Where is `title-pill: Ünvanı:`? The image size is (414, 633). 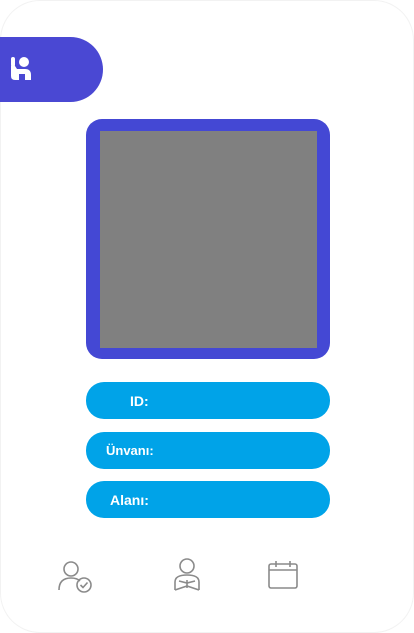 title-pill: Ünvanı: is located at coordinates (208, 450).